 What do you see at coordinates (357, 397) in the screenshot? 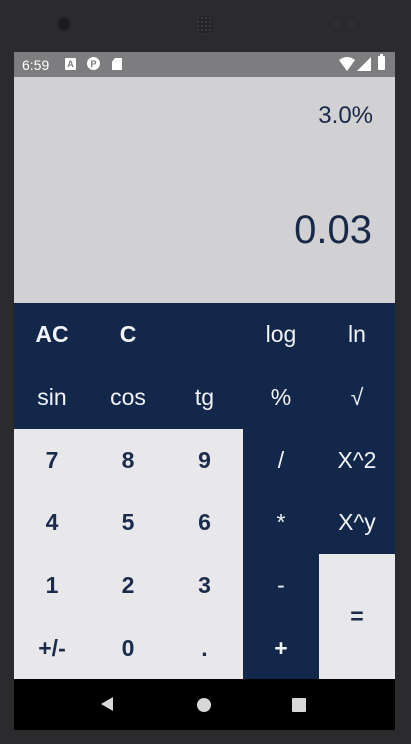
I see `square-root-button: √` at bounding box center [357, 397].